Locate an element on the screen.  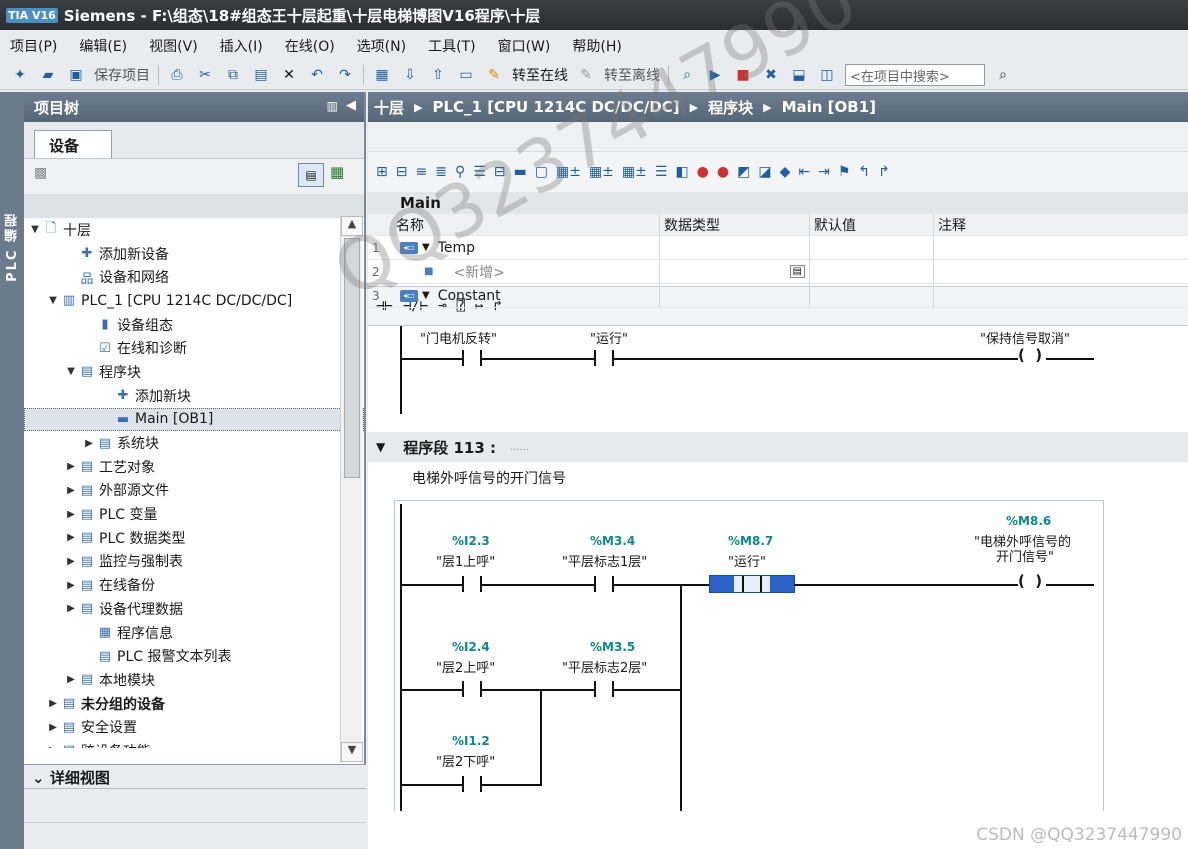
row-twisty: ▼ is located at coordinates (426, 247).